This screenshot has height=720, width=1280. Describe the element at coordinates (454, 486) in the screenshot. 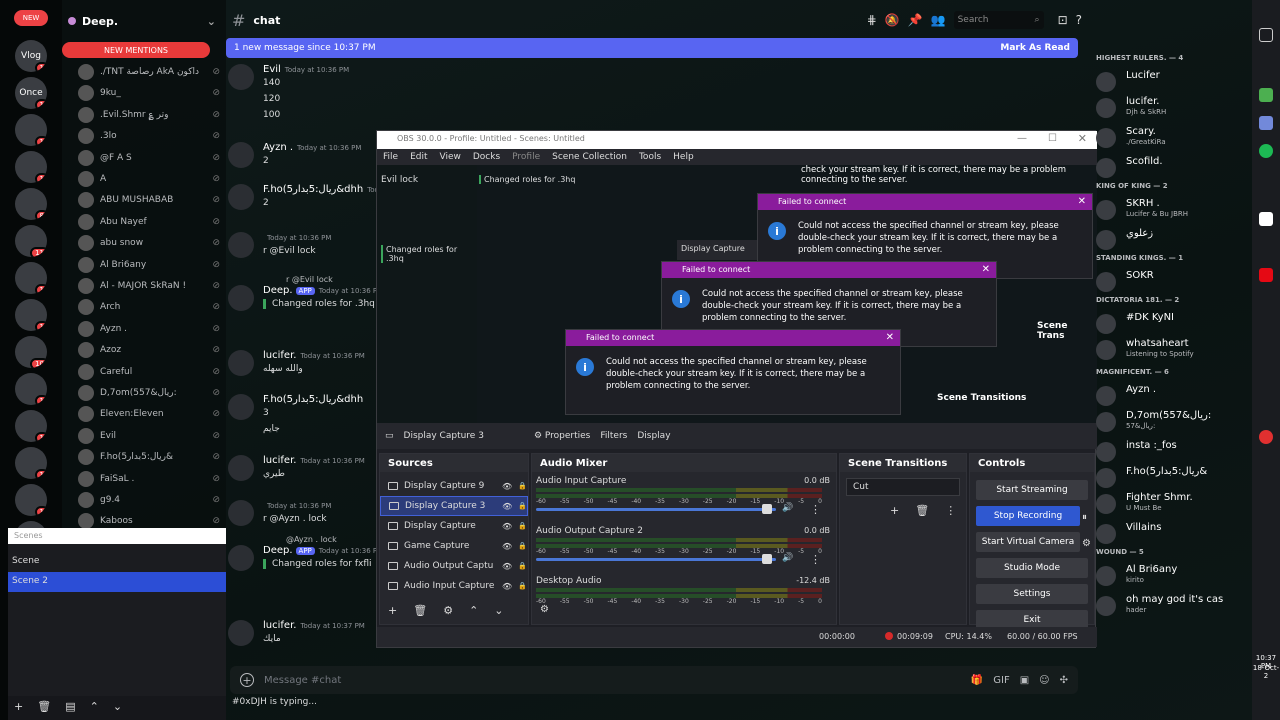

I see `source-item: Display Capture 9 👁 🔒` at that location.